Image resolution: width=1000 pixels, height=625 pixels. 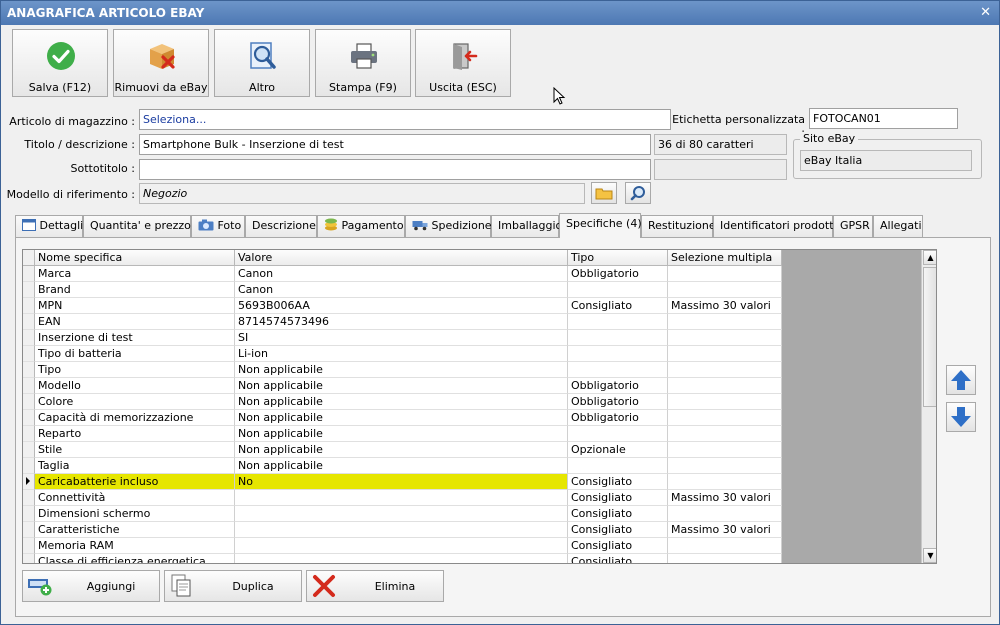 I want to click on spec-value-cell: Li-ion, so click(x=401, y=354).